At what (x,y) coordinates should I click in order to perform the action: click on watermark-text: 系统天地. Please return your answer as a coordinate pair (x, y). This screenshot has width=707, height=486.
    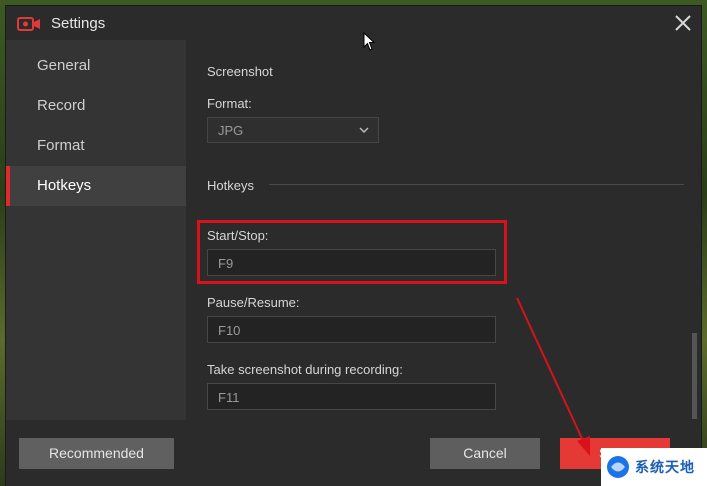
    Looking at the image, I should click on (665, 467).